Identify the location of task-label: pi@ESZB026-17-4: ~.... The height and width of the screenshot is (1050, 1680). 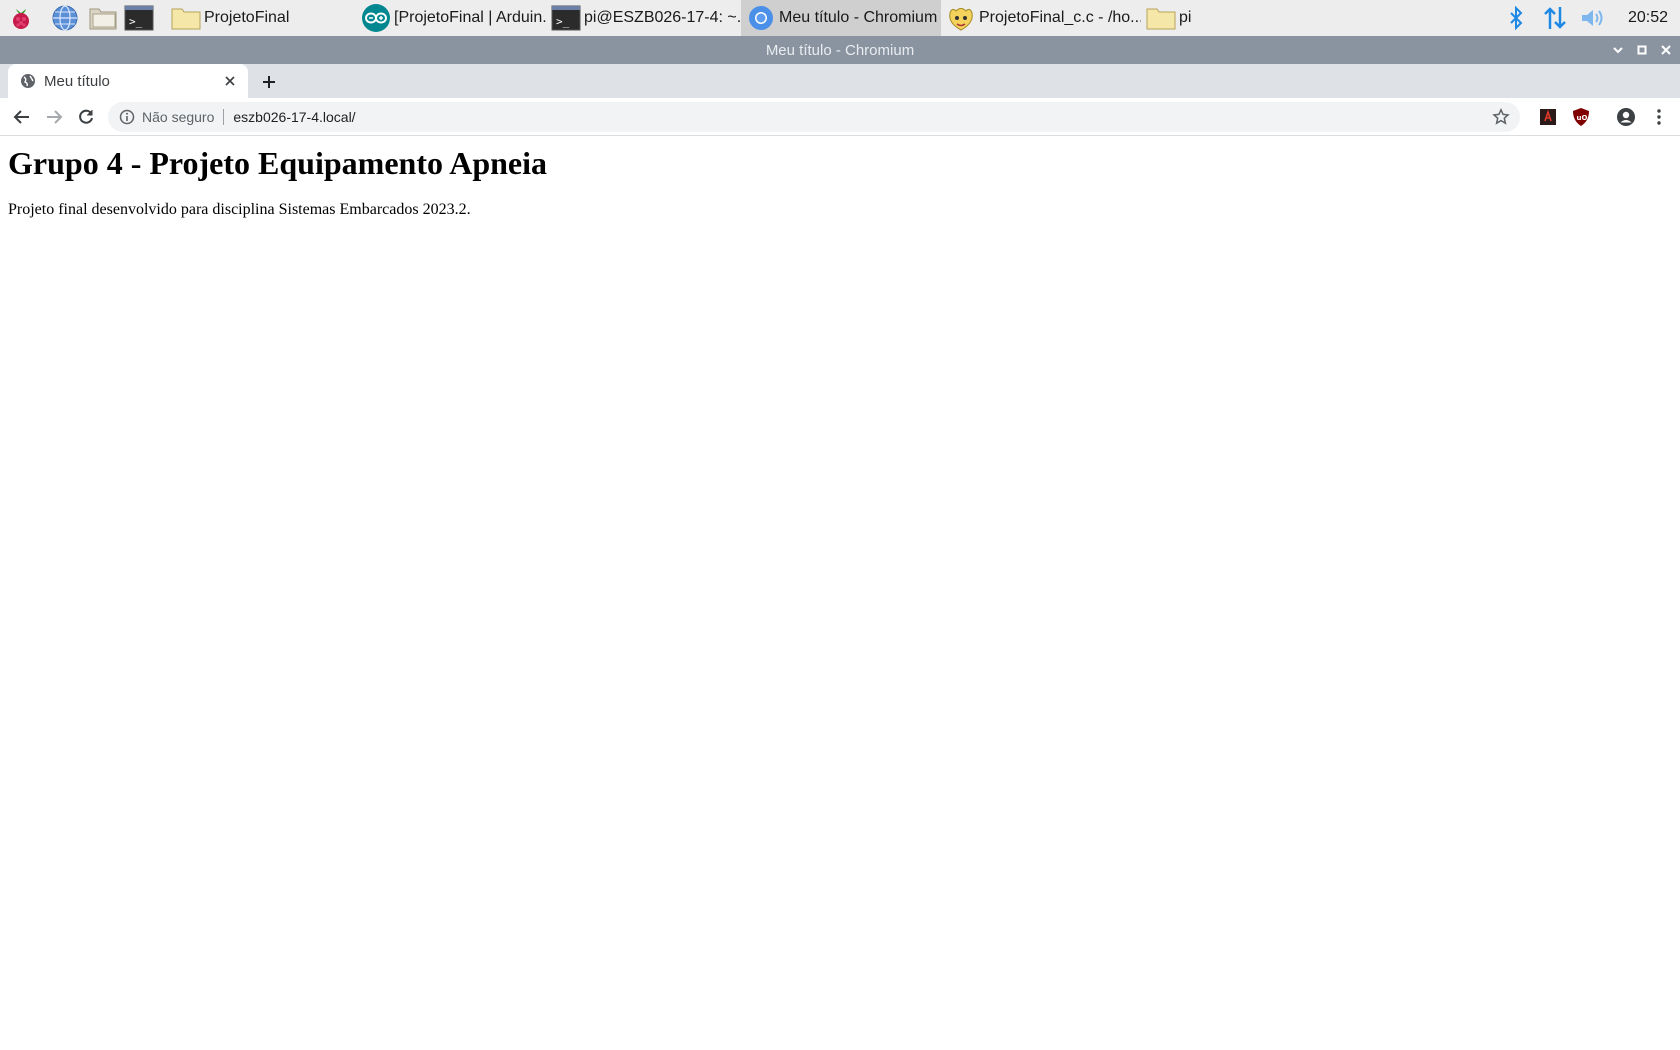
(662, 17).